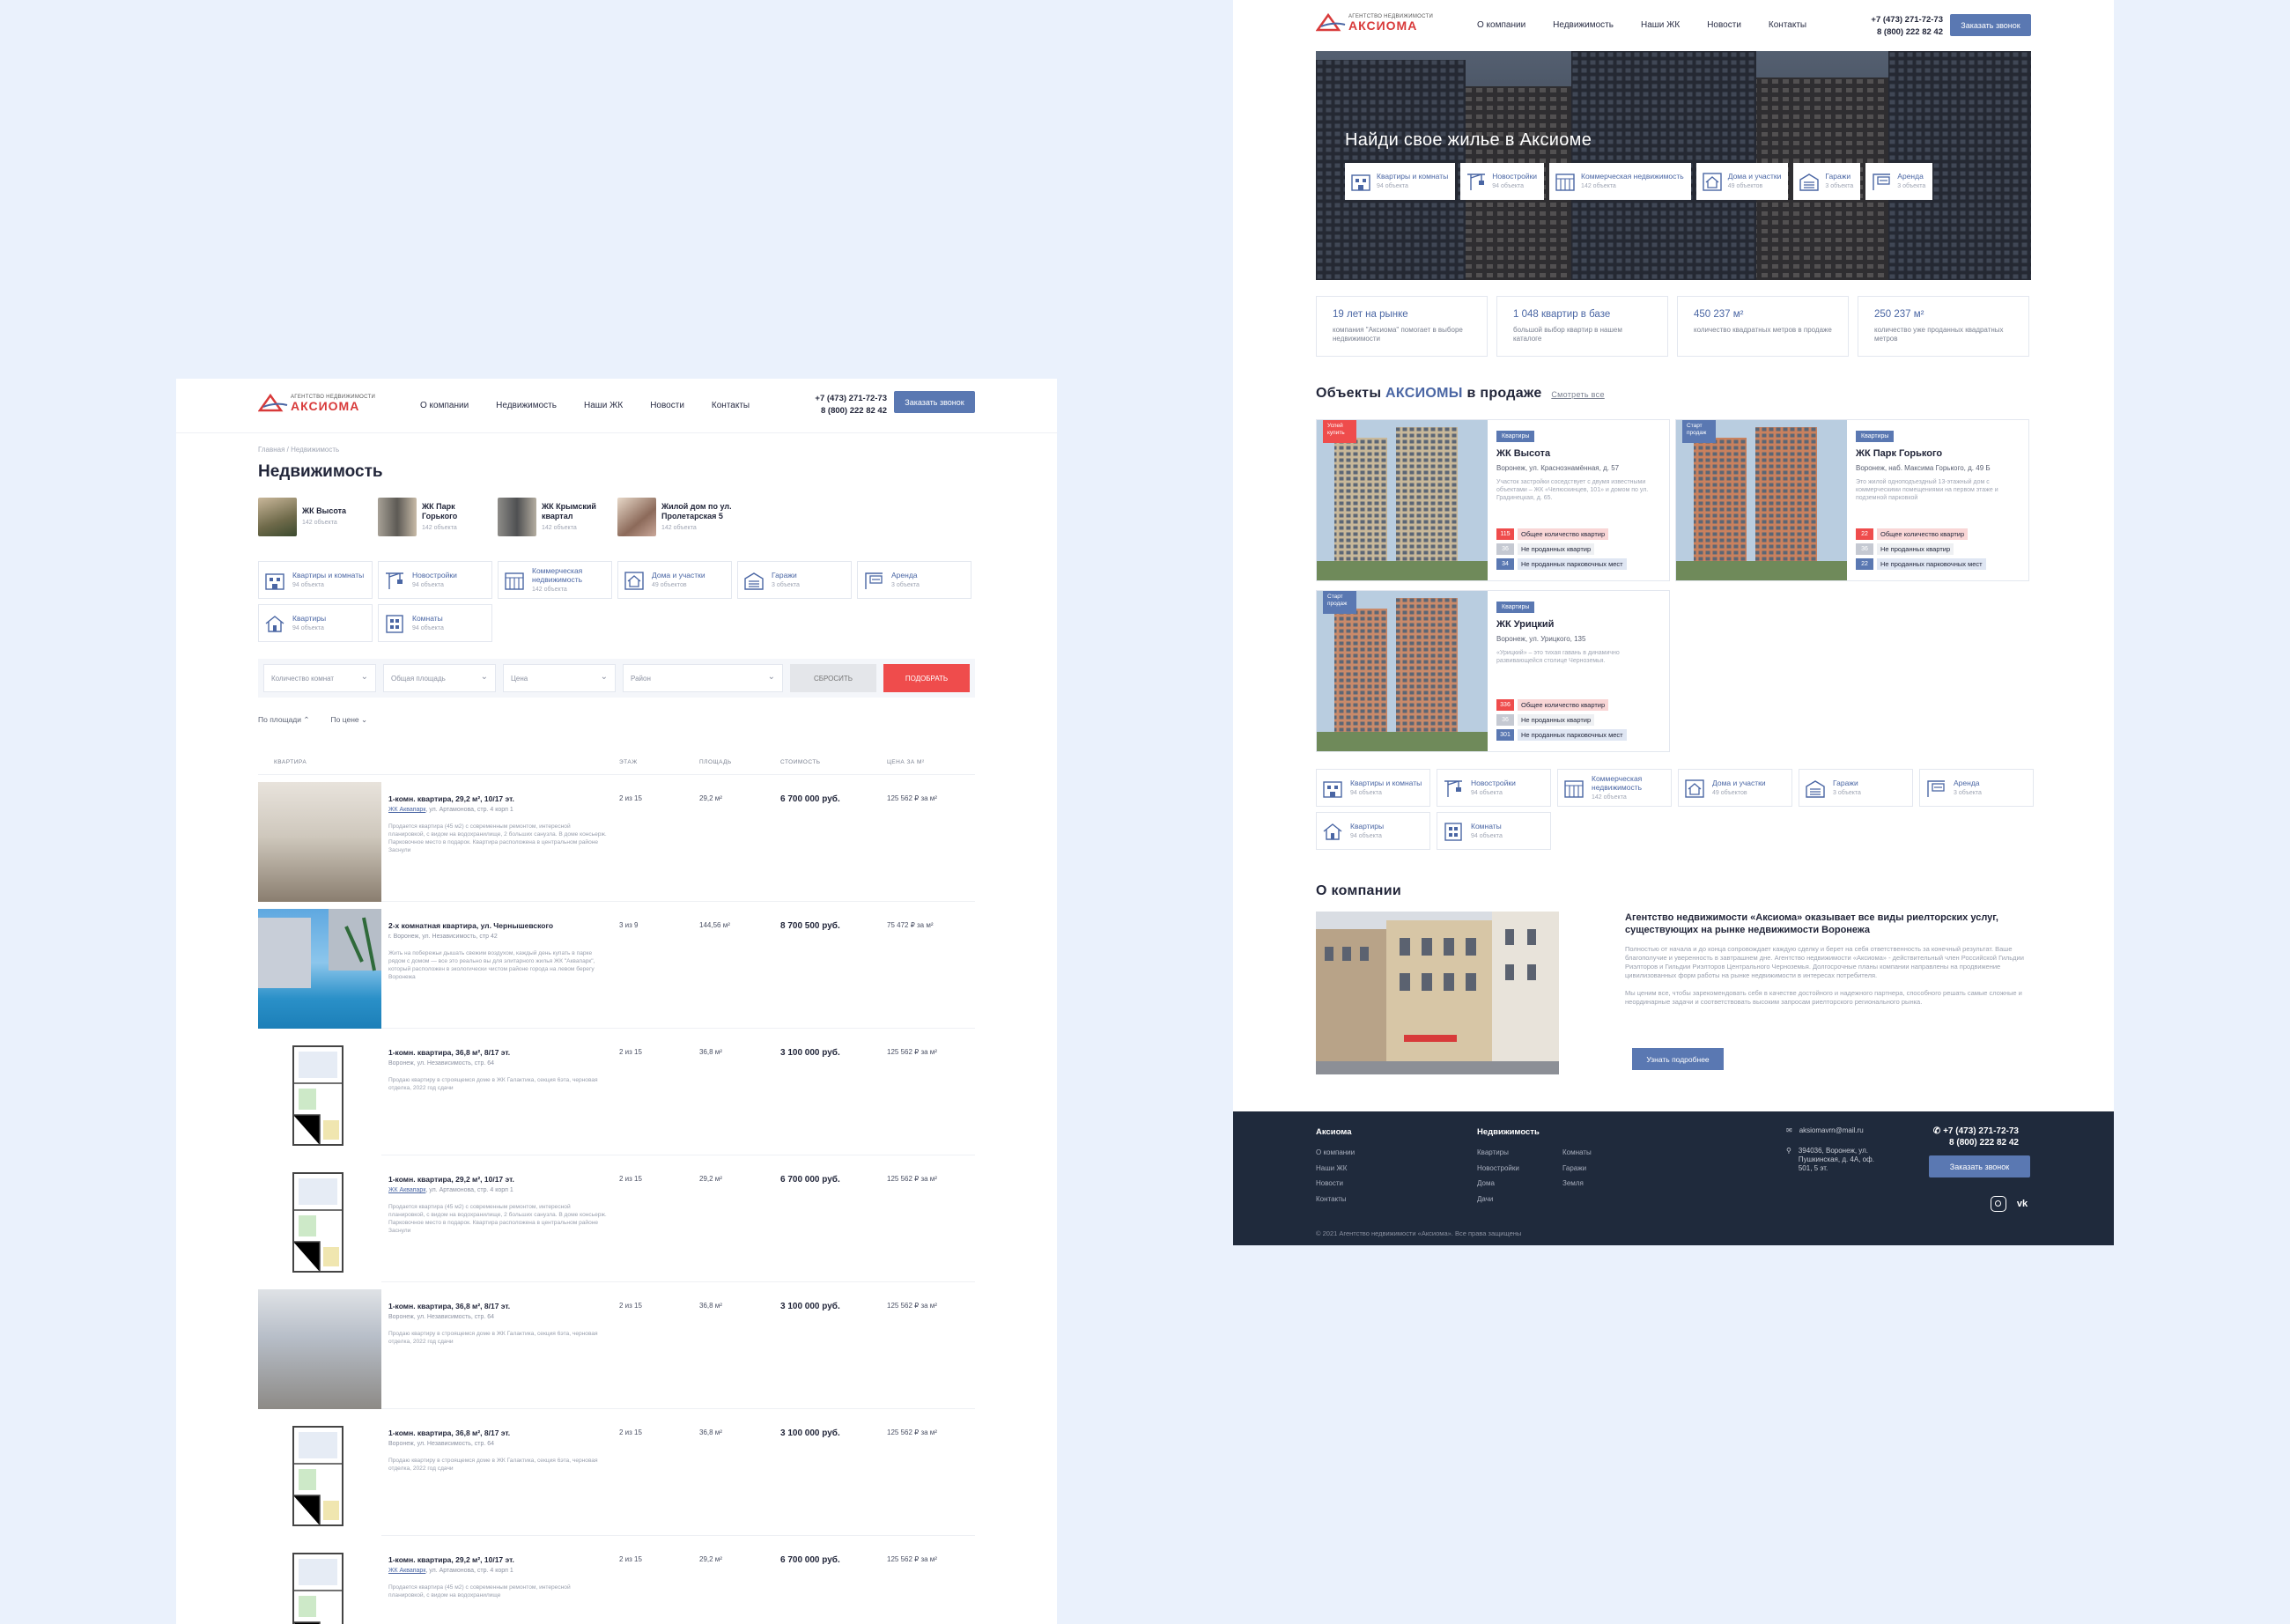  Describe the element at coordinates (1335, 1184) in the screenshot. I see `footer-link: Новости` at that location.